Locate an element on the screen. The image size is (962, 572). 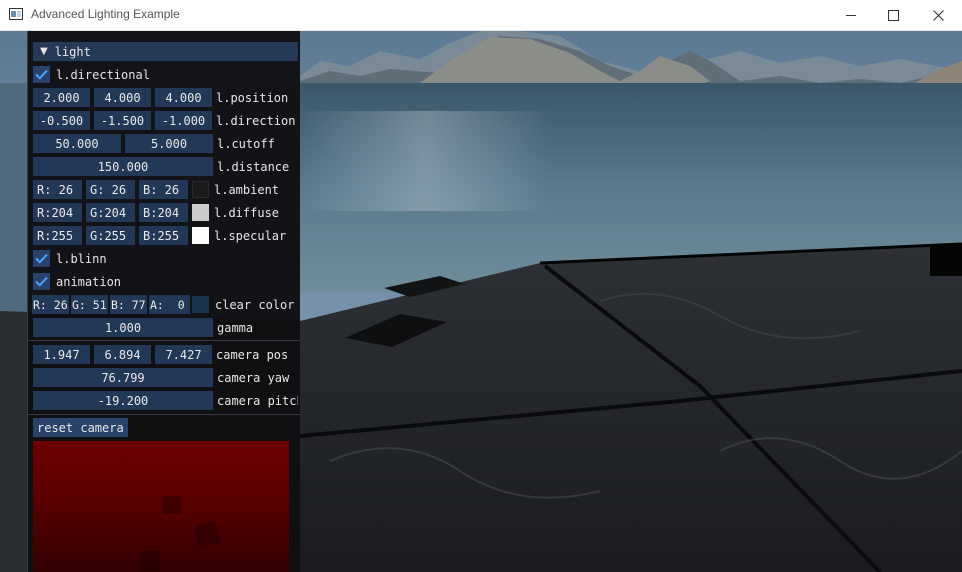
clear-a-field: A: 0 is located at coordinates (169, 304).